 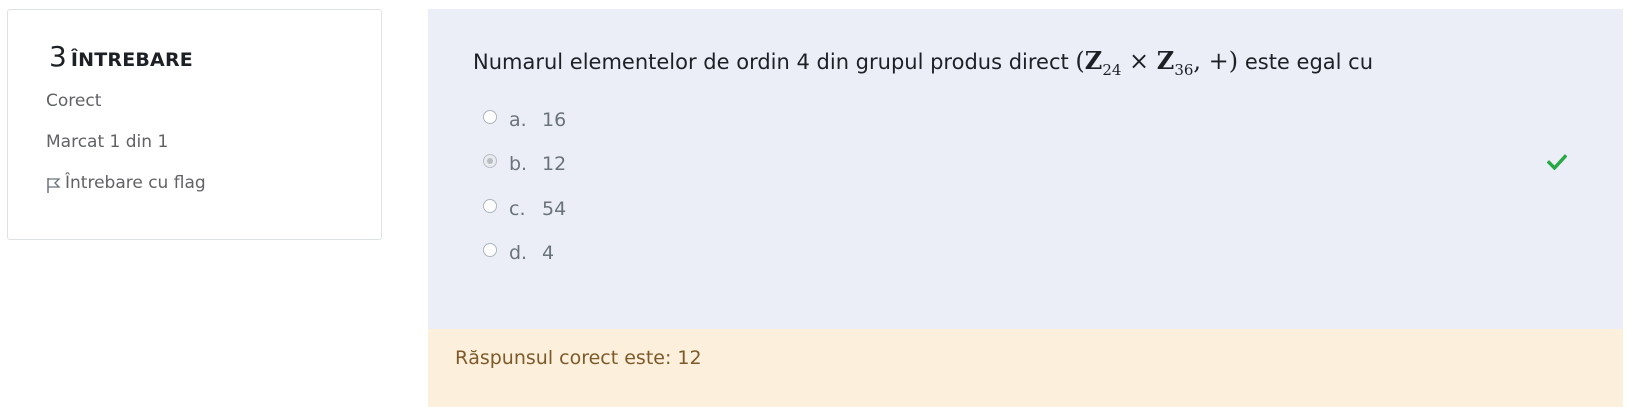 What do you see at coordinates (554, 209) in the screenshot?
I see `option-value: 54` at bounding box center [554, 209].